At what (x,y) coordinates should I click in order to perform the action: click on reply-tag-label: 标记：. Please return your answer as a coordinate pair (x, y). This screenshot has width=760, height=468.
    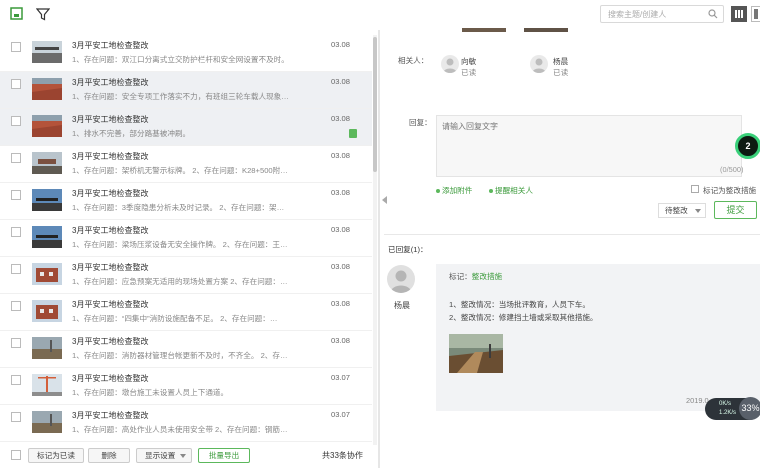
    Looking at the image, I should click on (460, 276).